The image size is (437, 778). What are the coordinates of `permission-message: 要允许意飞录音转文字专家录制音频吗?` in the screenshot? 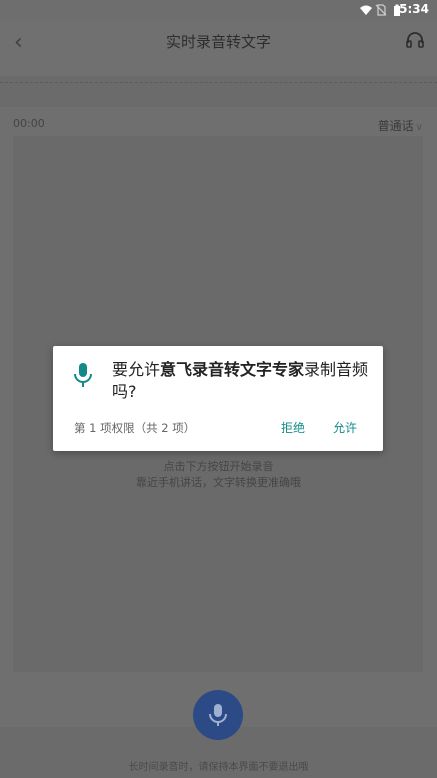 It's located at (242, 381).